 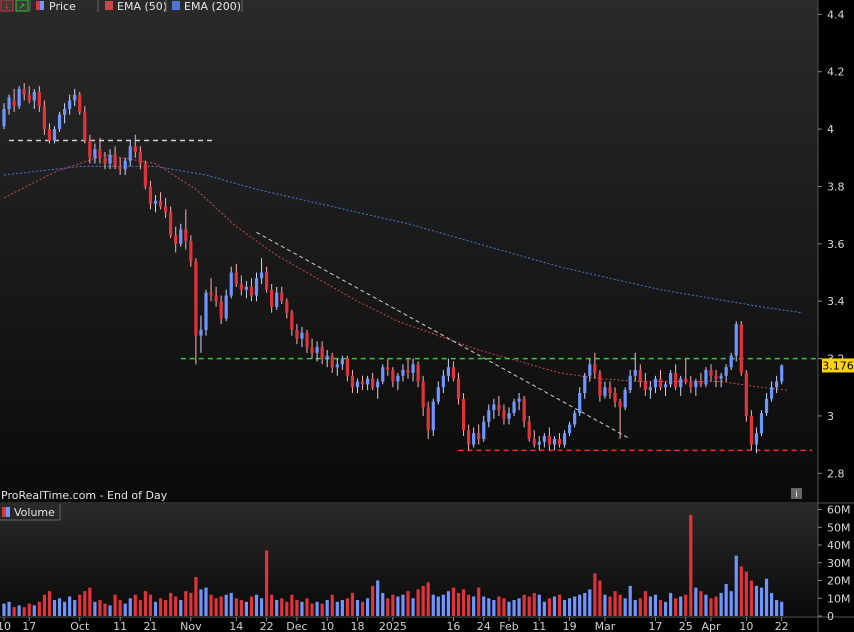 I want to click on price-tick-label: 4.2, so click(x=836, y=72).